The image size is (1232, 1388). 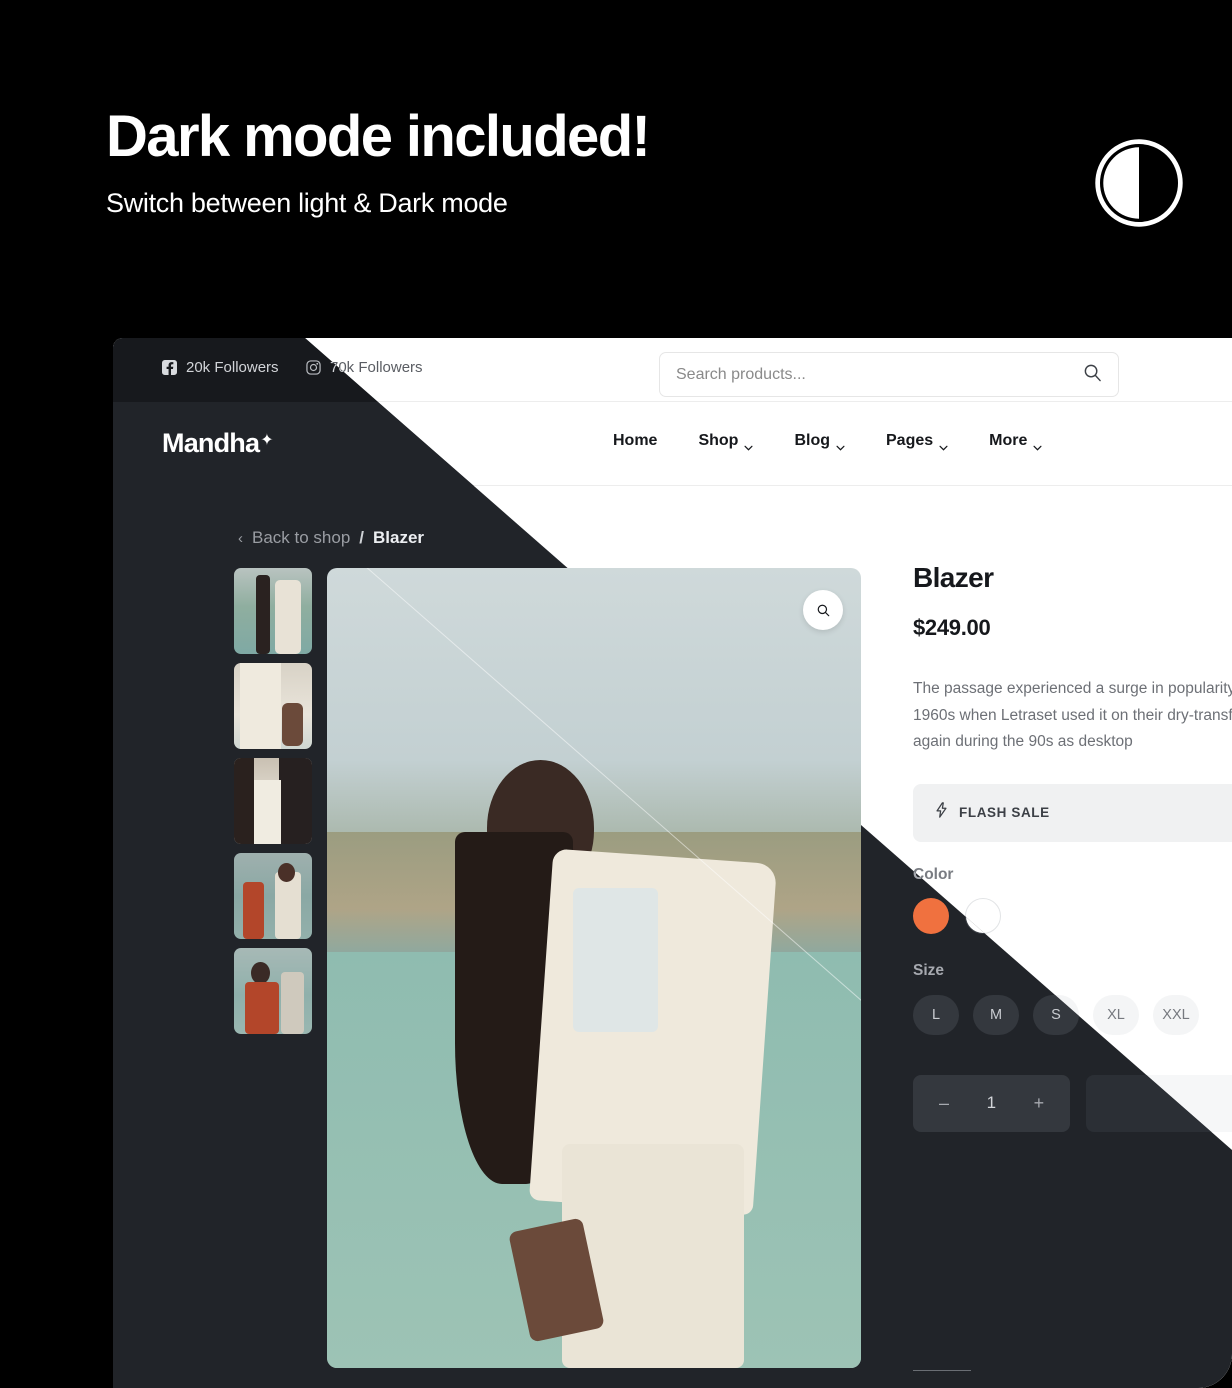 What do you see at coordinates (942, 1370) in the screenshot?
I see `meta-divider` at bounding box center [942, 1370].